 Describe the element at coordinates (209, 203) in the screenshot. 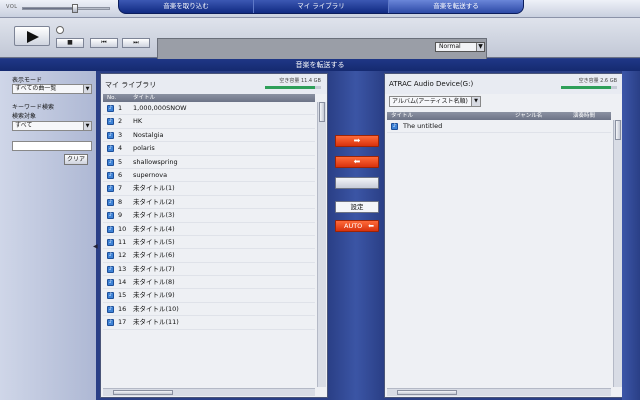

I see `track-row: ♪ 8 未タイトル(2)` at that location.